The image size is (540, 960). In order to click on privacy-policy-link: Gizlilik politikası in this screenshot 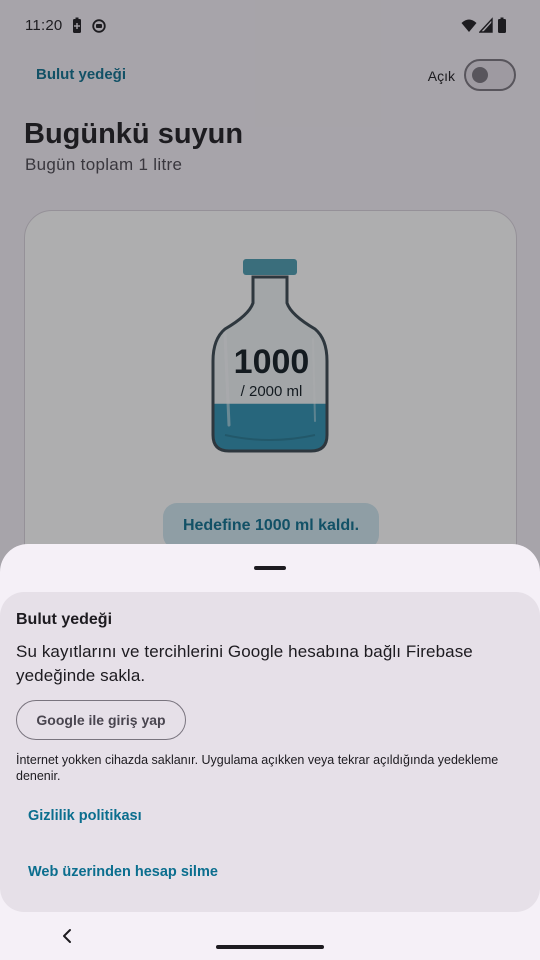, I will do `click(85, 816)`.